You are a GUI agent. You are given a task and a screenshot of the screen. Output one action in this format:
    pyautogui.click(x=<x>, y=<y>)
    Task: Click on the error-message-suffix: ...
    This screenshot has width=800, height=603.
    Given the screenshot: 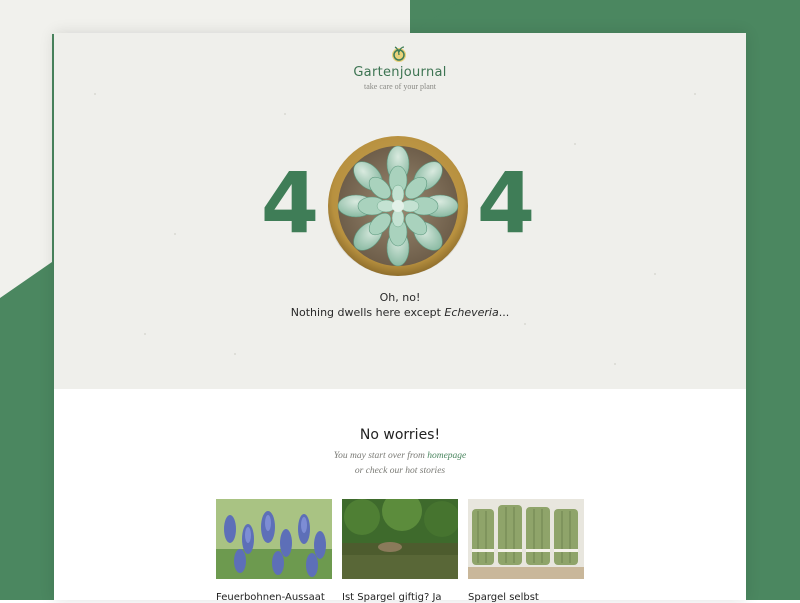 What is the action you would take?
    pyautogui.click(x=504, y=312)
    